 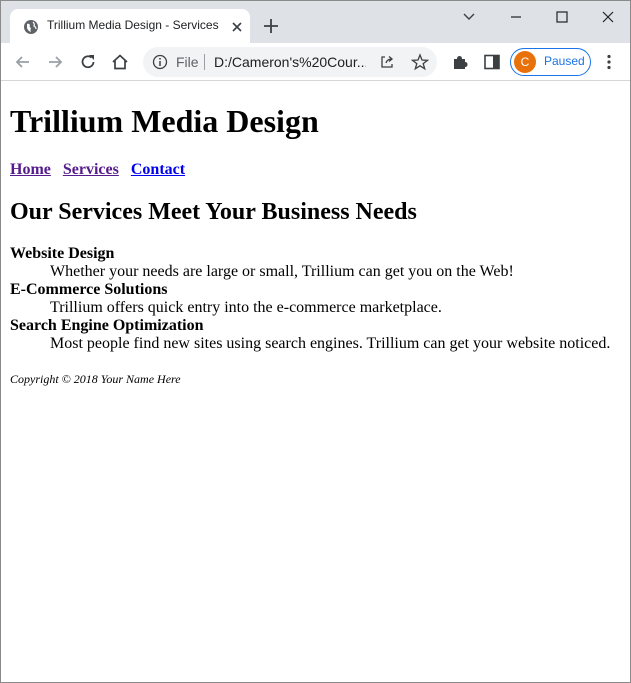 I want to click on tab-active: Trillium Media Design - Services, so click(x=130, y=26).